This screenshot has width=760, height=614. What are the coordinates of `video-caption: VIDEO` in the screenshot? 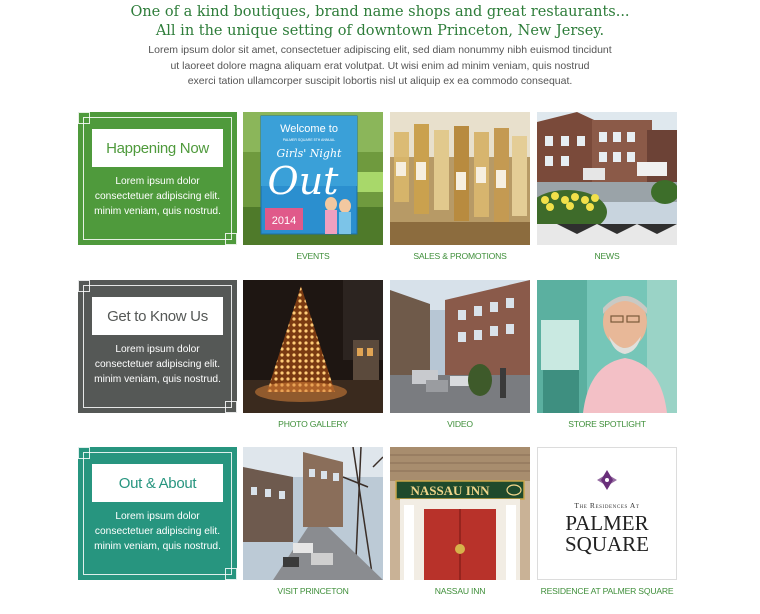 It's located at (460, 424).